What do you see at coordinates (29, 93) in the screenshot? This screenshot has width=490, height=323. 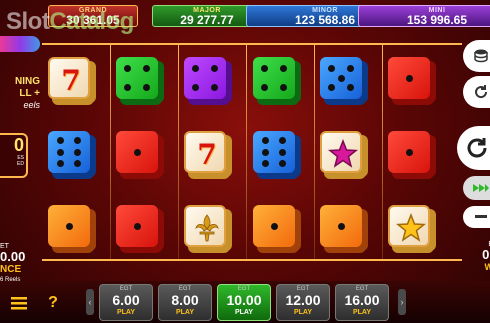 I see `game-title-line2: LL +` at bounding box center [29, 93].